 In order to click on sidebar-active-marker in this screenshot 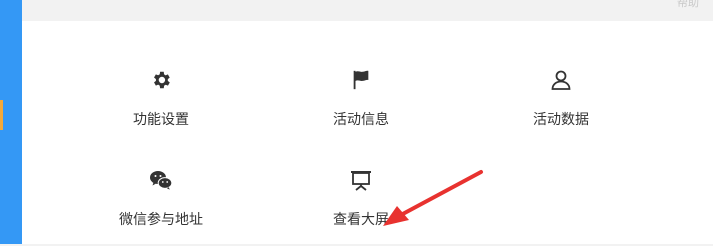, I will do `click(1, 115)`.